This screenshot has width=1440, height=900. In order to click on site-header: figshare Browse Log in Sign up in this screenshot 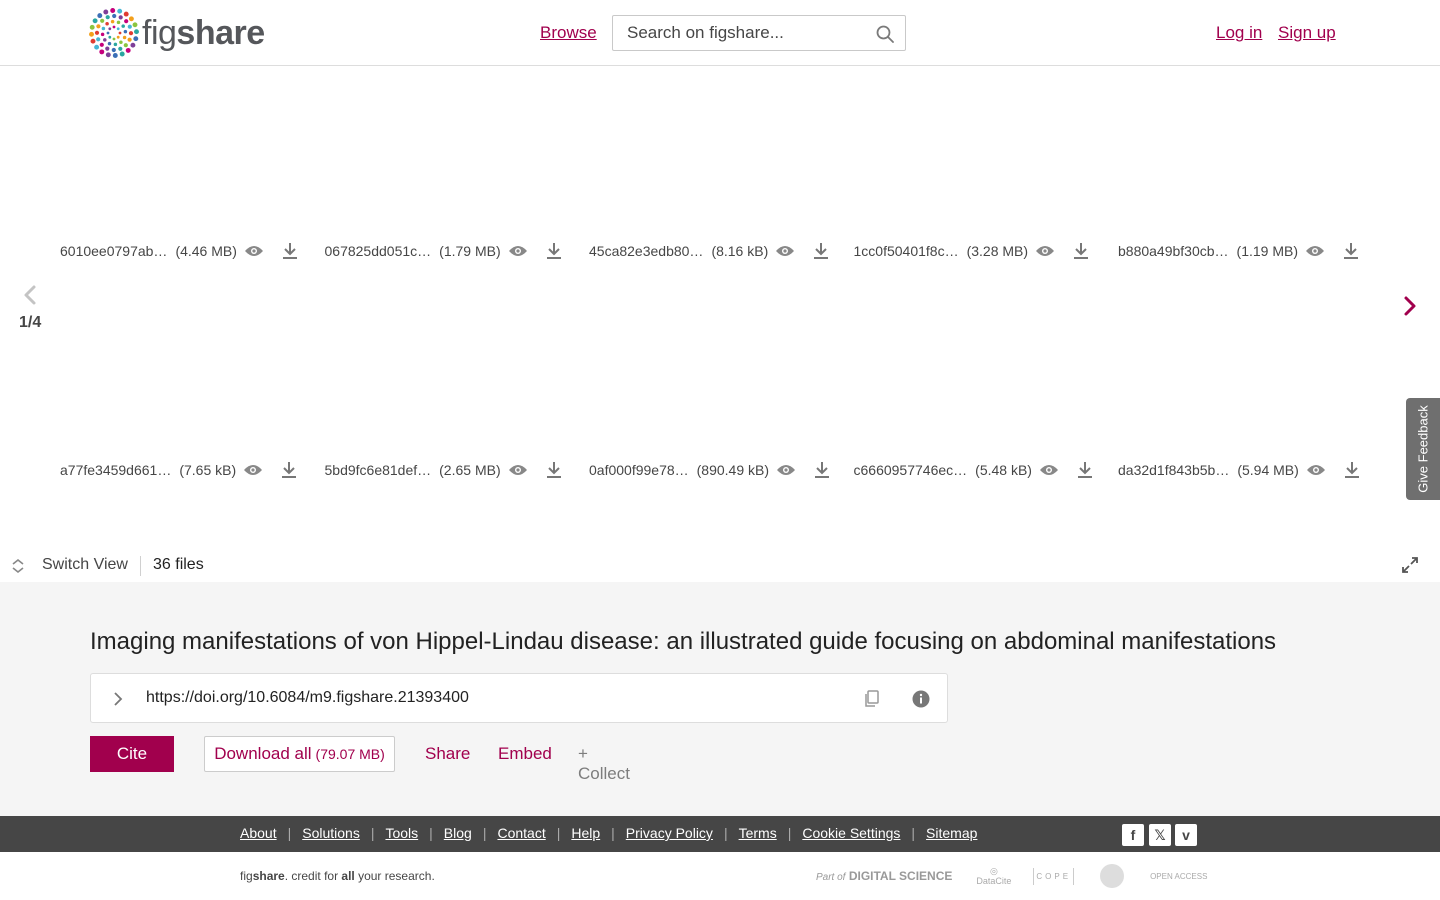, I will do `click(720, 33)`.